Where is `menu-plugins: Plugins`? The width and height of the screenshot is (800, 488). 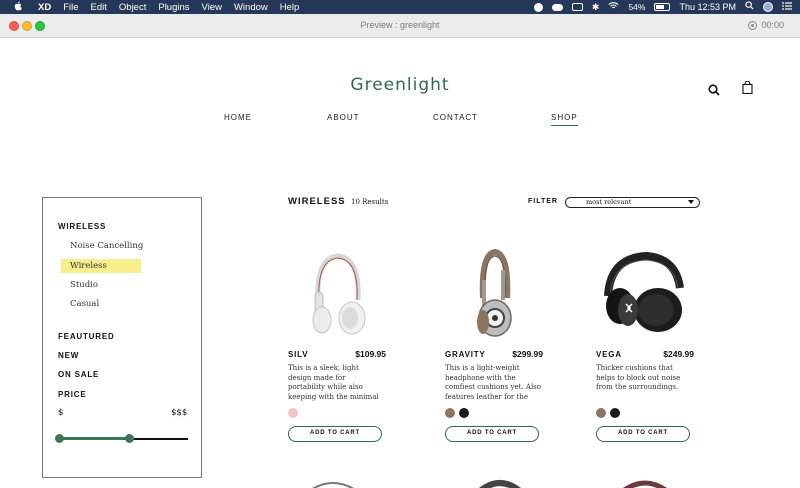 menu-plugins: Plugins is located at coordinates (173, 7).